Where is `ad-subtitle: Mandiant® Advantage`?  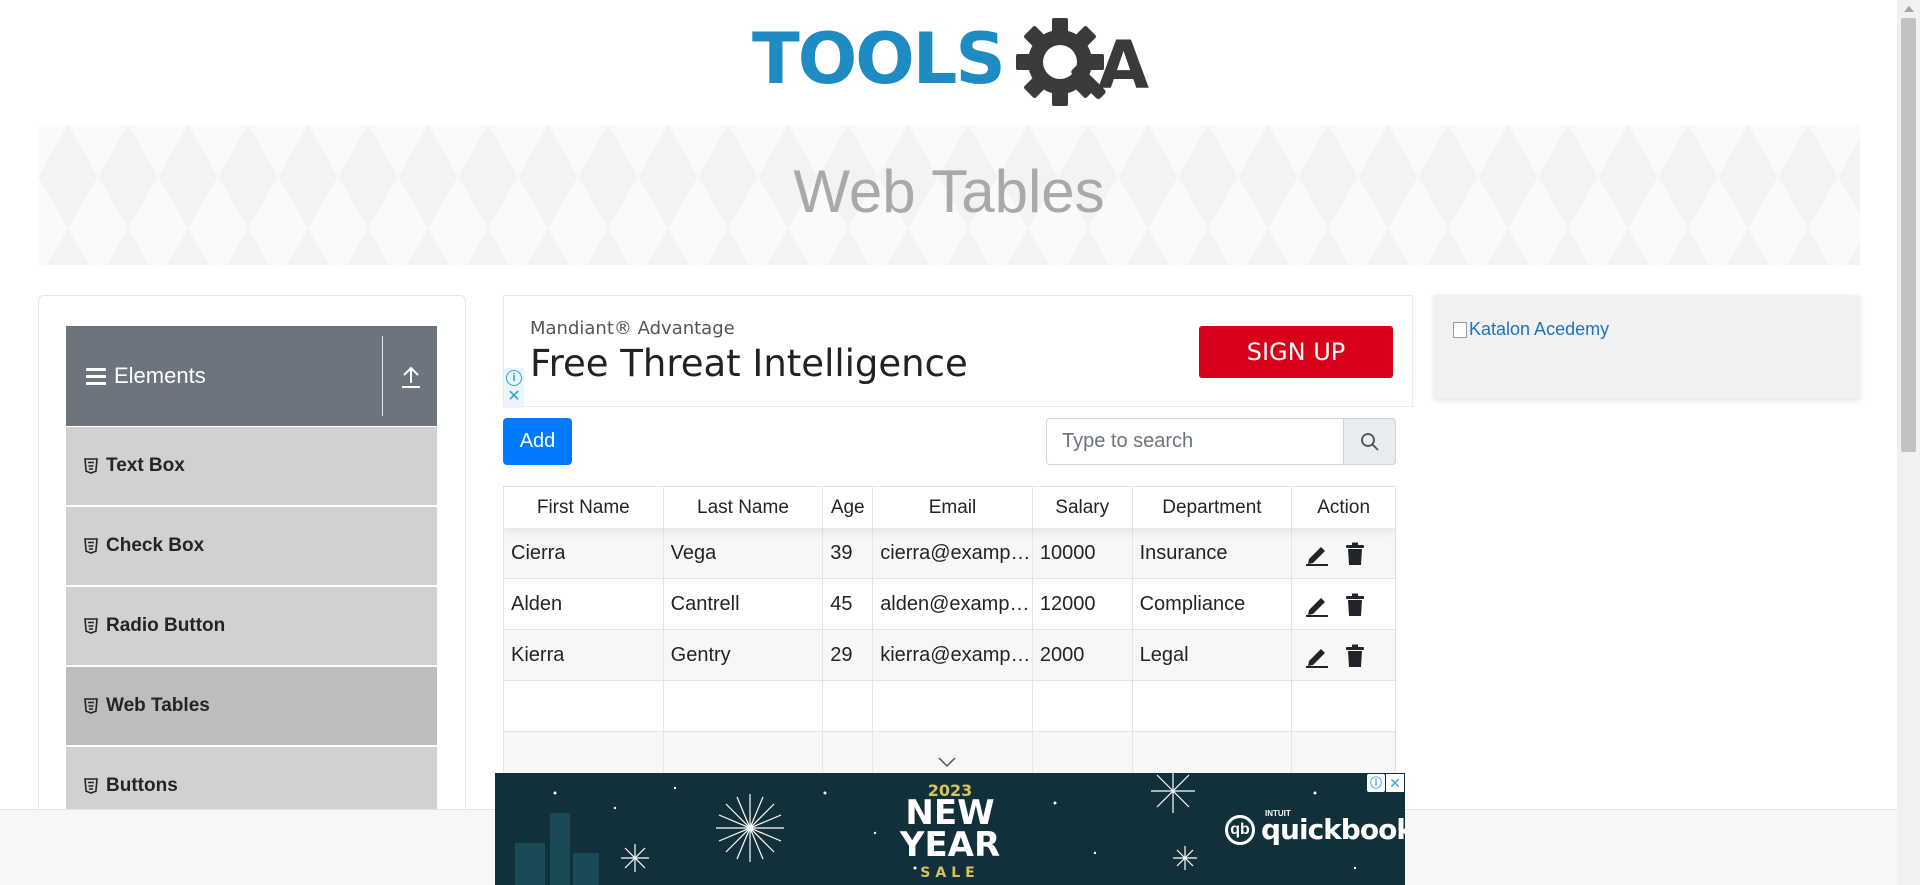
ad-subtitle: Mandiant® Advantage is located at coordinates (632, 328).